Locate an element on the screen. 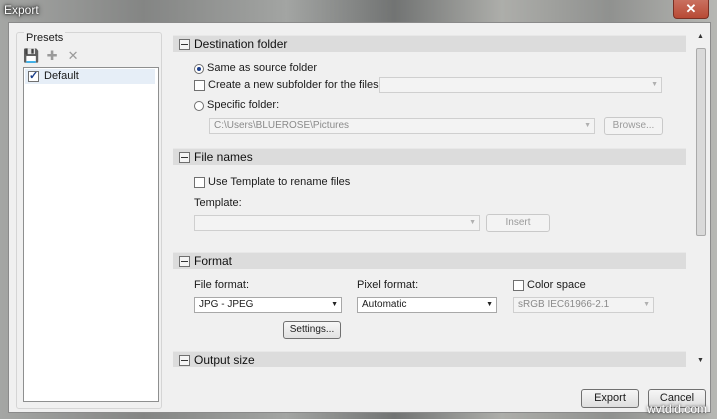  preset-item-default: Default is located at coordinates (90, 76).